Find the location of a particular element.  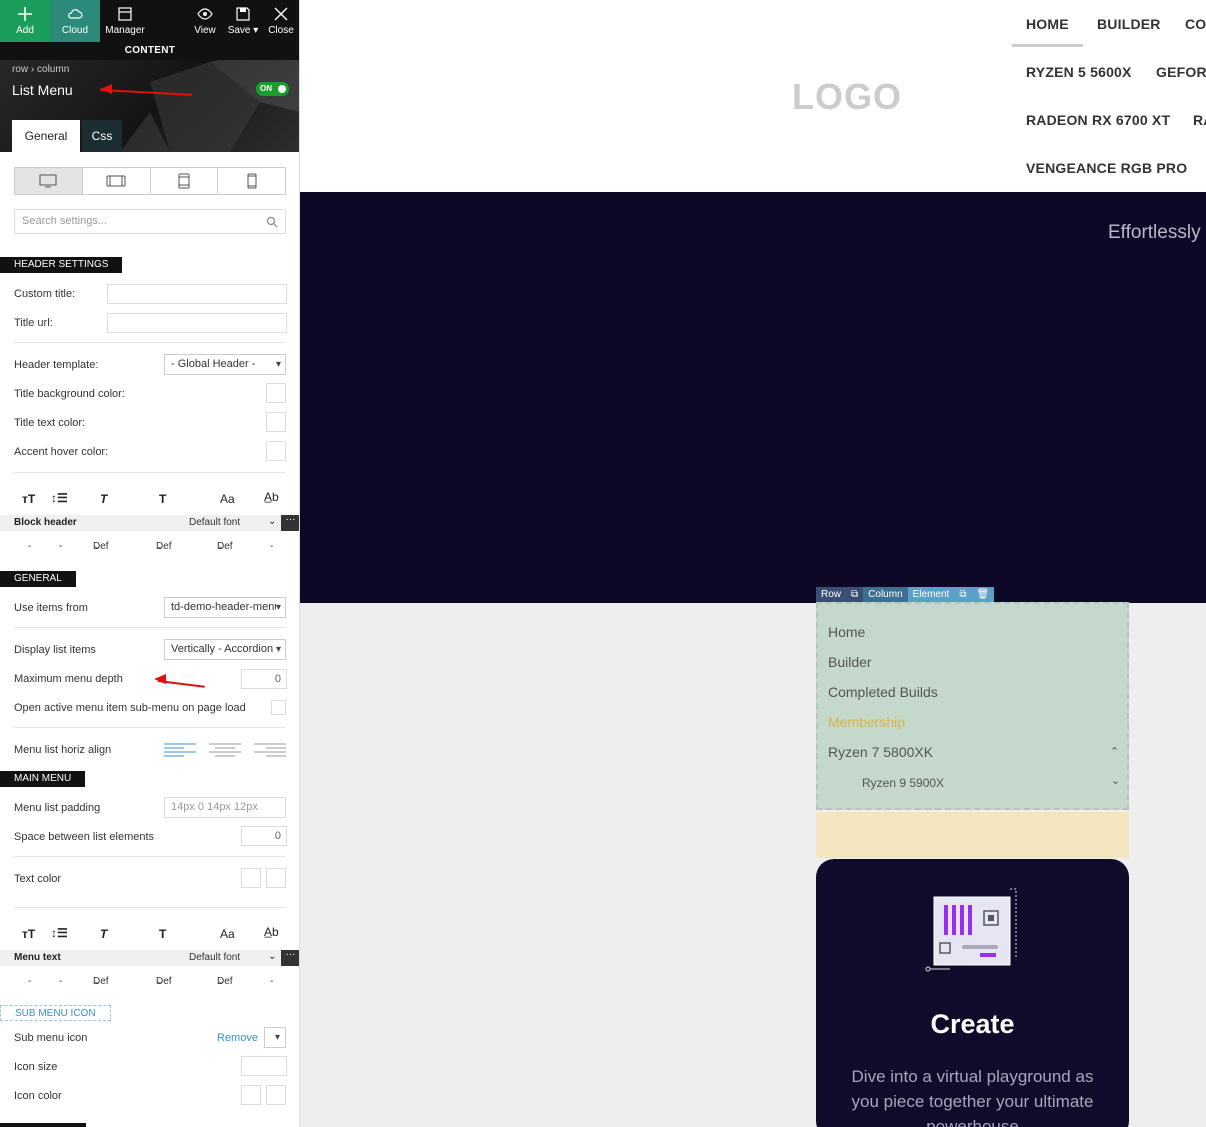

element-toolbar: Row ⧉ Column Element ⧉ 🗑 is located at coordinates (905, 594).